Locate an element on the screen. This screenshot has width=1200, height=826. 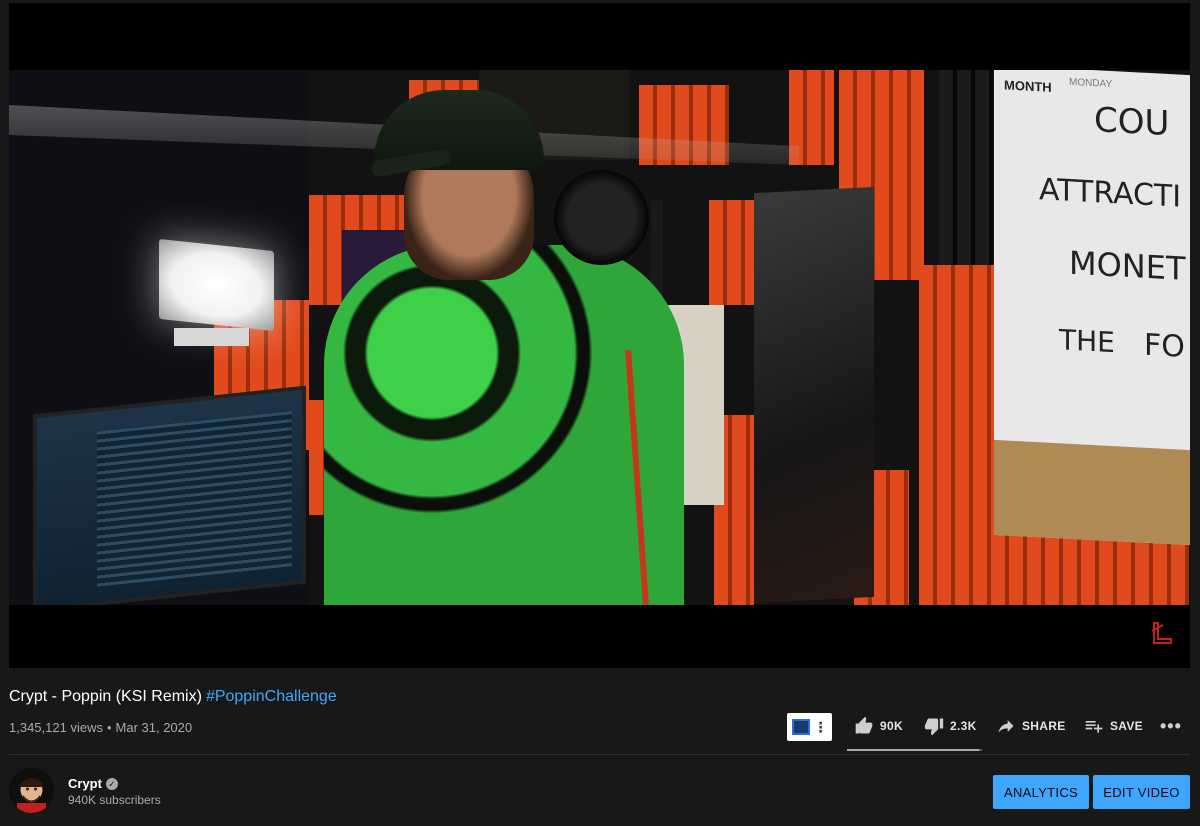
board-text: ATTRACTI is located at coordinates (1110, 193).